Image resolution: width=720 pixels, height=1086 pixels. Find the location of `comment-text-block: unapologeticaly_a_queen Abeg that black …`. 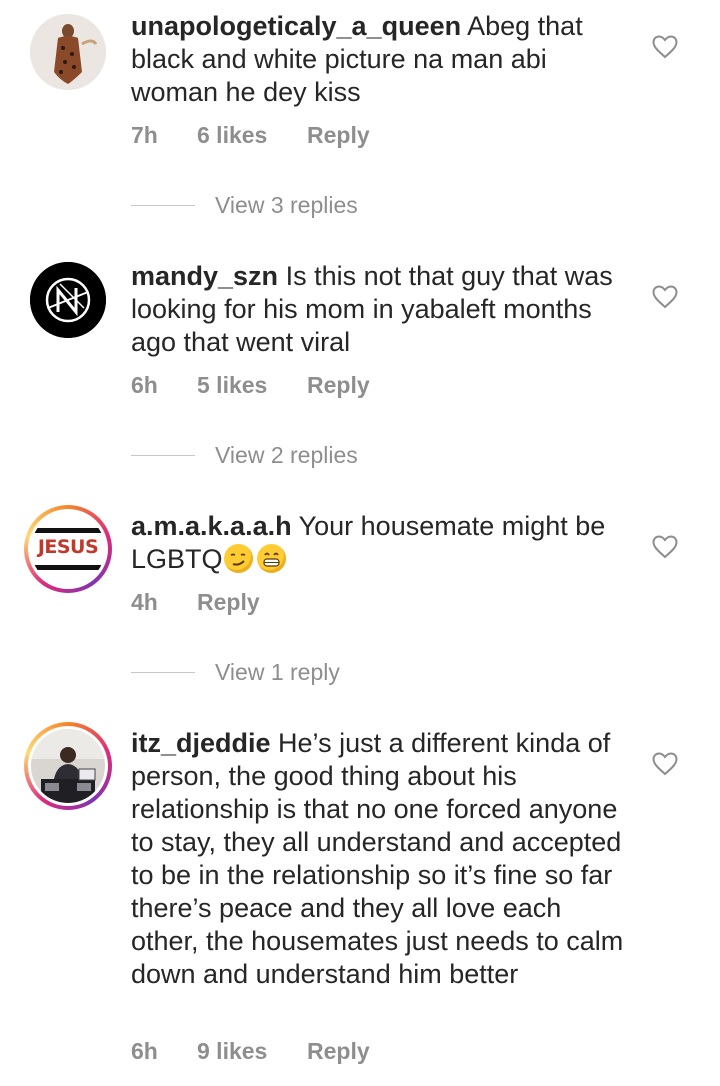

comment-text-block: unapologeticaly_a_queen Abeg that black … is located at coordinates (381, 59).